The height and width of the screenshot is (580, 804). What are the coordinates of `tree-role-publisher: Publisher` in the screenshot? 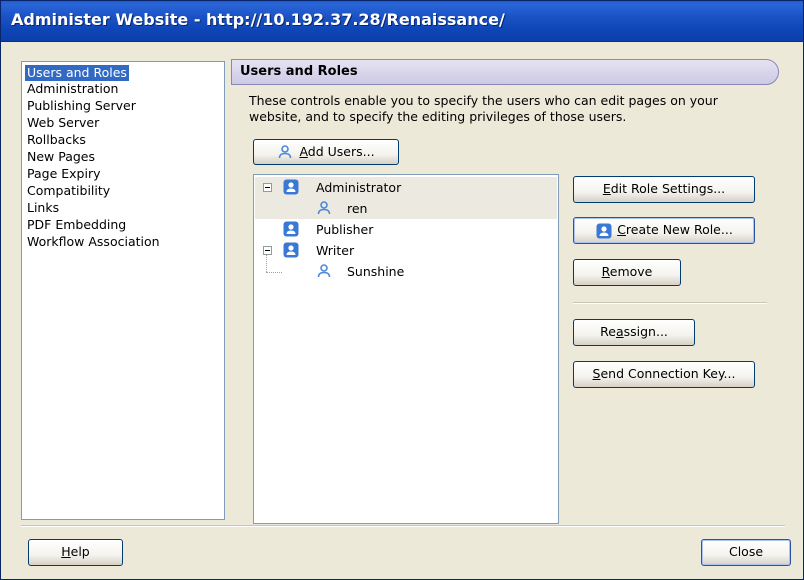 It's located at (406, 229).